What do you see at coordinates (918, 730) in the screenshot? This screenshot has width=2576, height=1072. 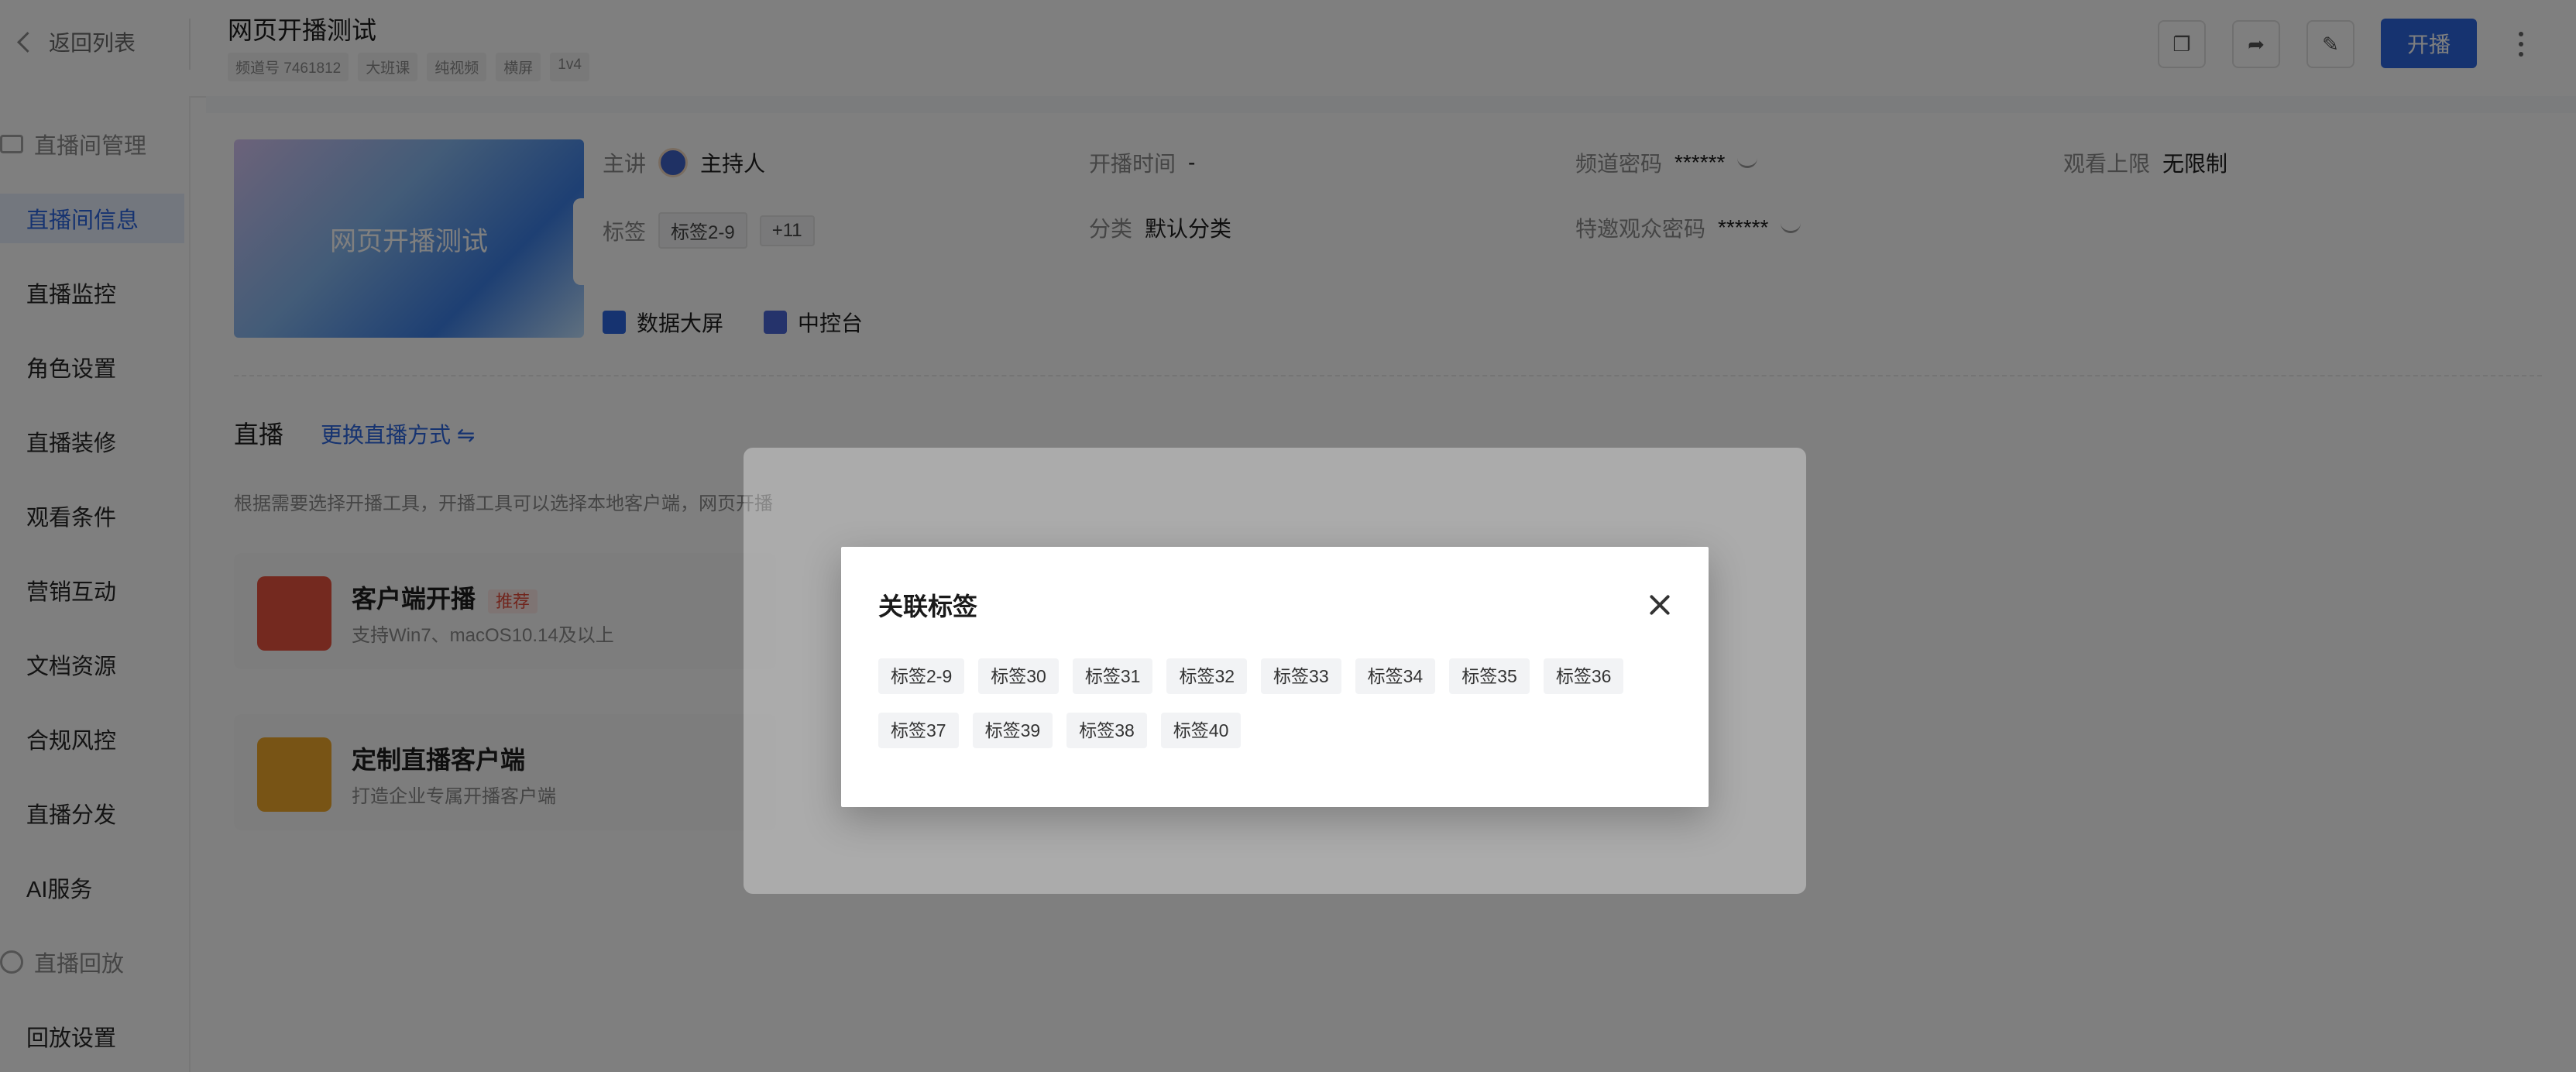 I see `tag-item: 标签37` at bounding box center [918, 730].